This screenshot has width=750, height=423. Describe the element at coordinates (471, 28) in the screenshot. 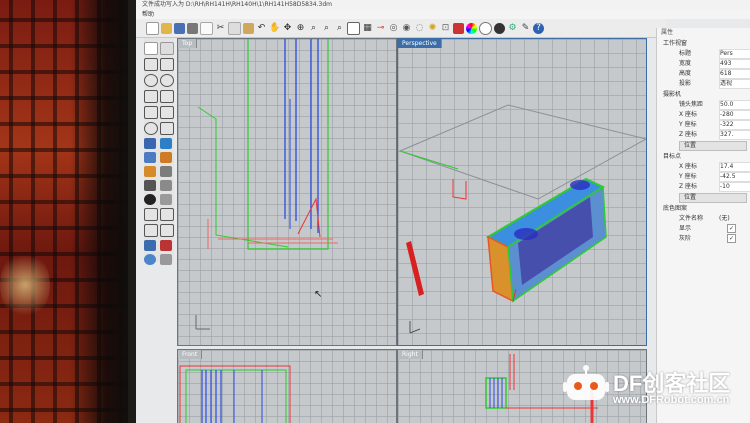

I see `color-wheel-icon` at that location.